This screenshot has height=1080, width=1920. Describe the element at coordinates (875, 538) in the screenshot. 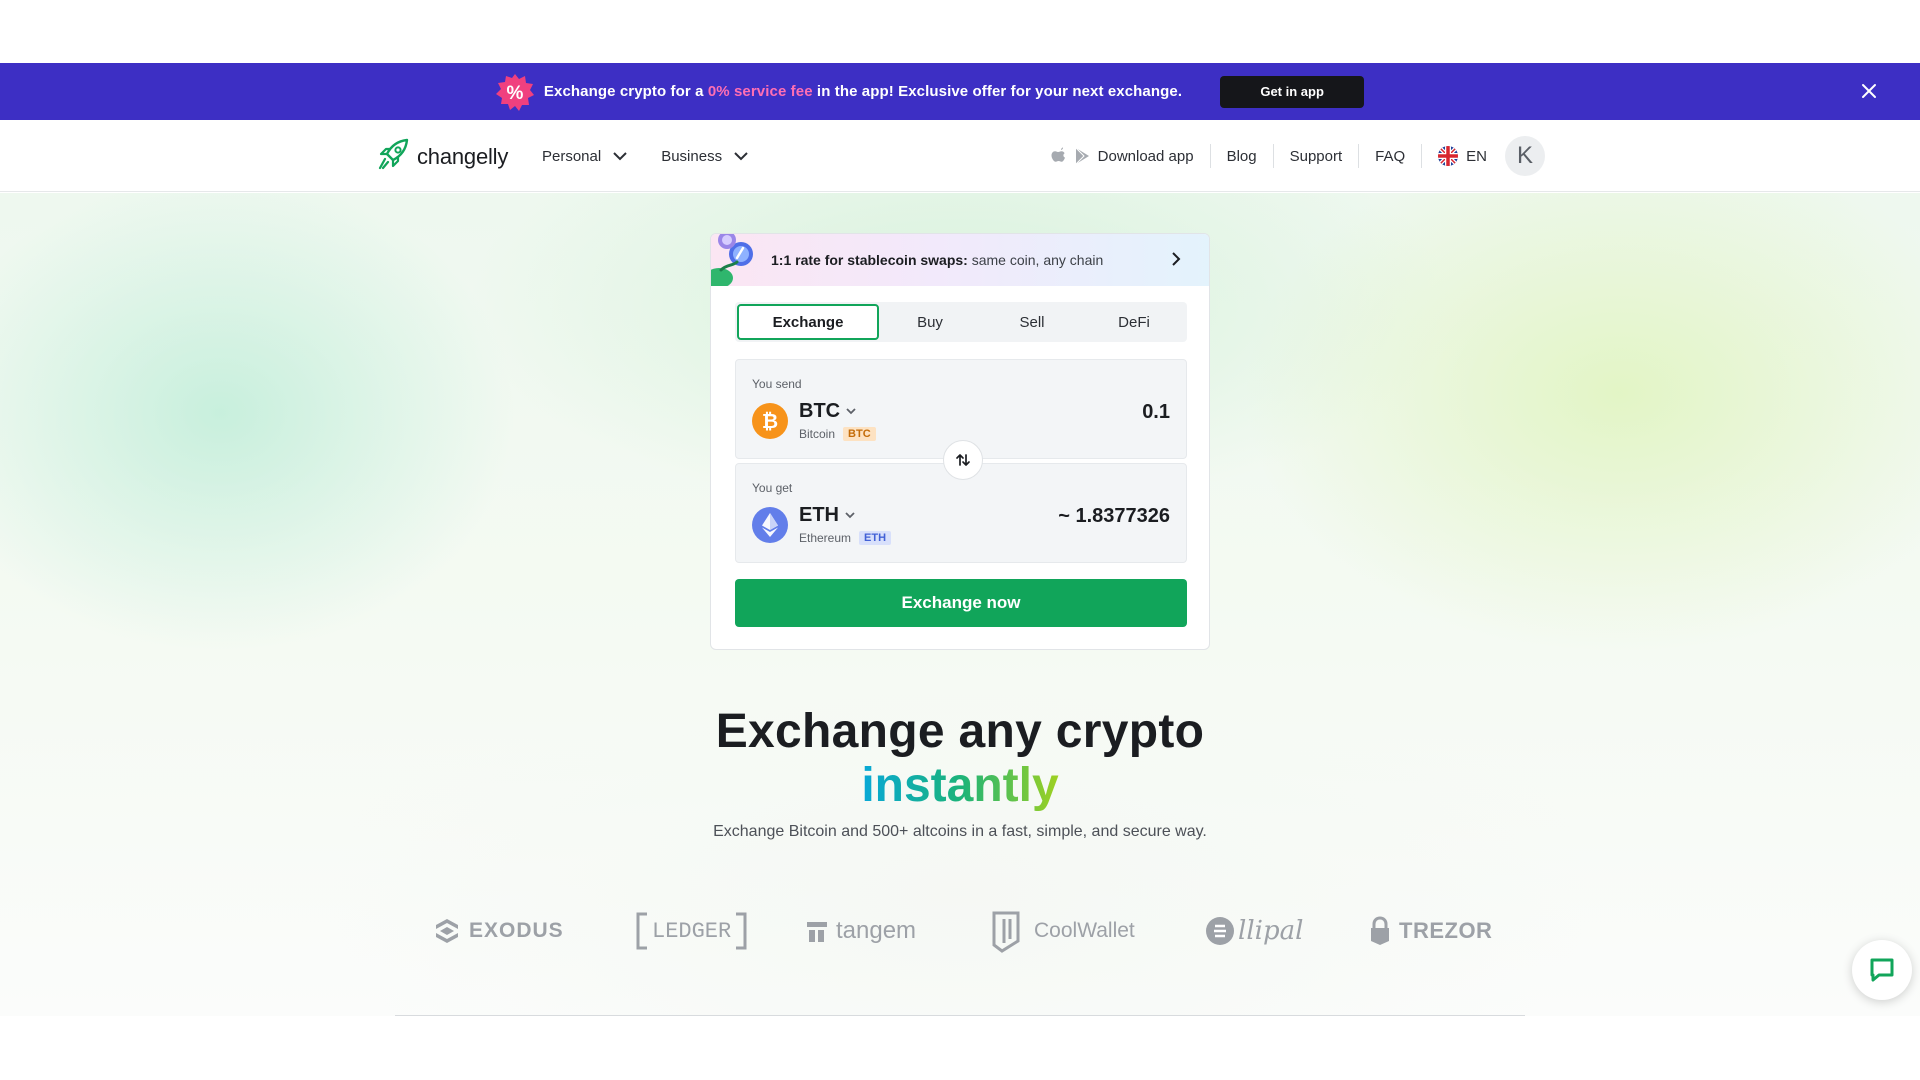

I see `get-network-tag: ETH` at that location.